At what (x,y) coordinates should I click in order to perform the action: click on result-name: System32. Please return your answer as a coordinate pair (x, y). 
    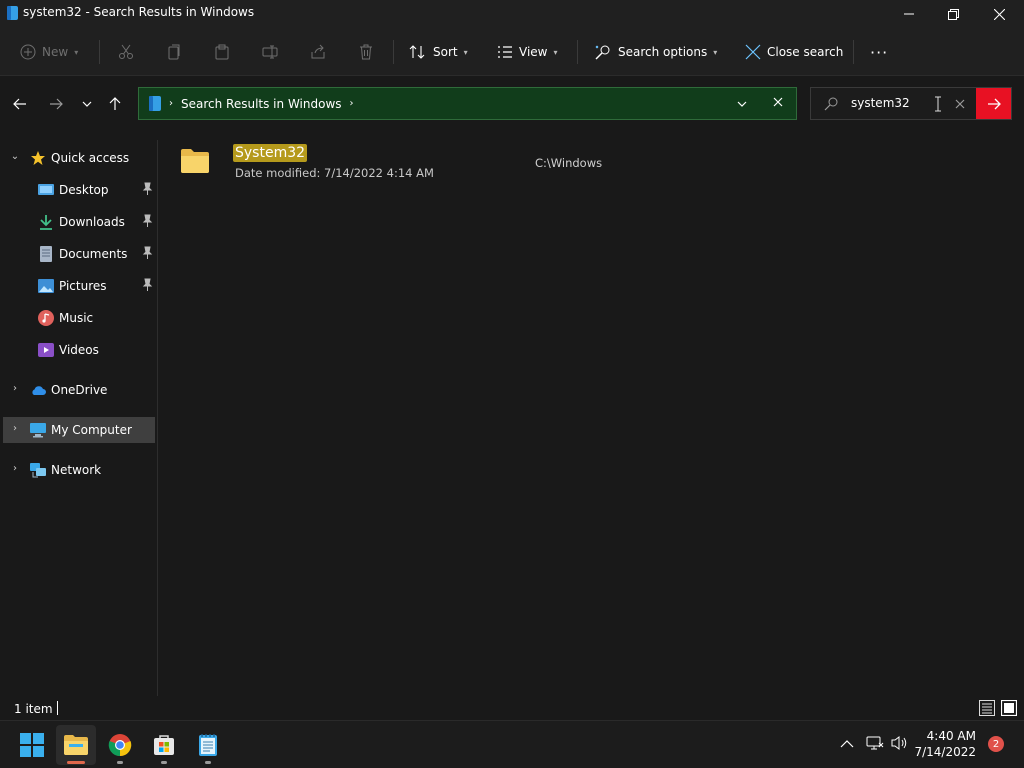
    Looking at the image, I should click on (270, 153).